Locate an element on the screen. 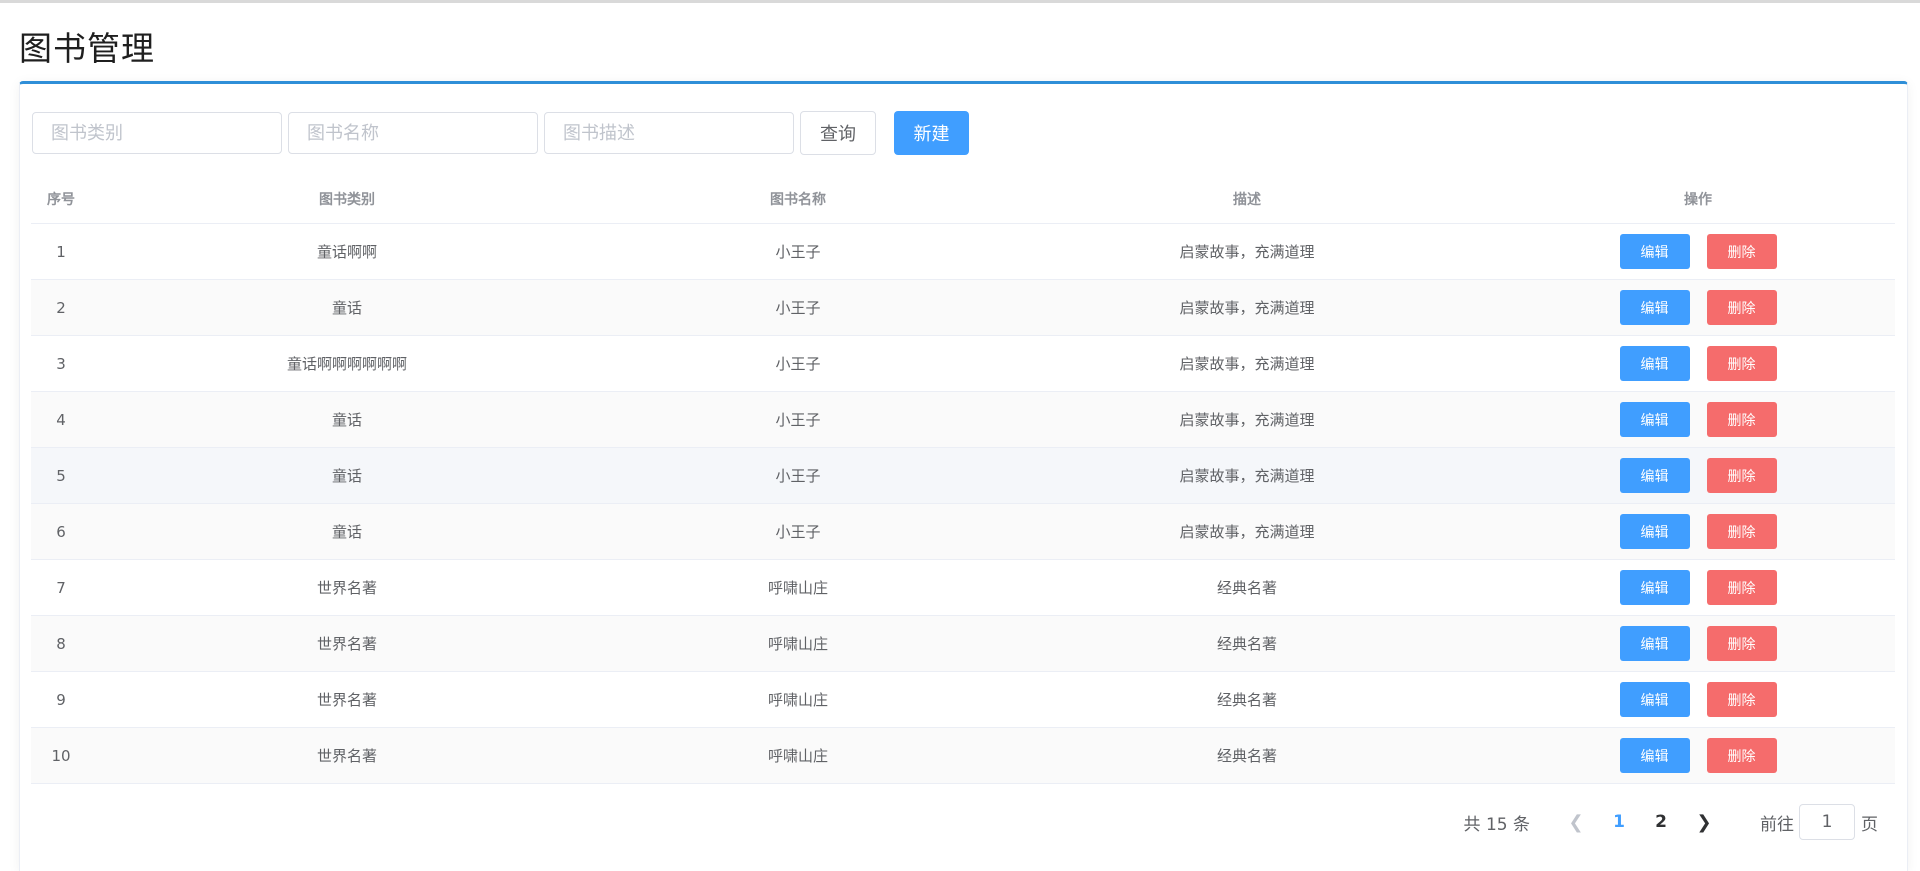 This screenshot has width=1920, height=871. page-suffix: 页 is located at coordinates (1869, 824).